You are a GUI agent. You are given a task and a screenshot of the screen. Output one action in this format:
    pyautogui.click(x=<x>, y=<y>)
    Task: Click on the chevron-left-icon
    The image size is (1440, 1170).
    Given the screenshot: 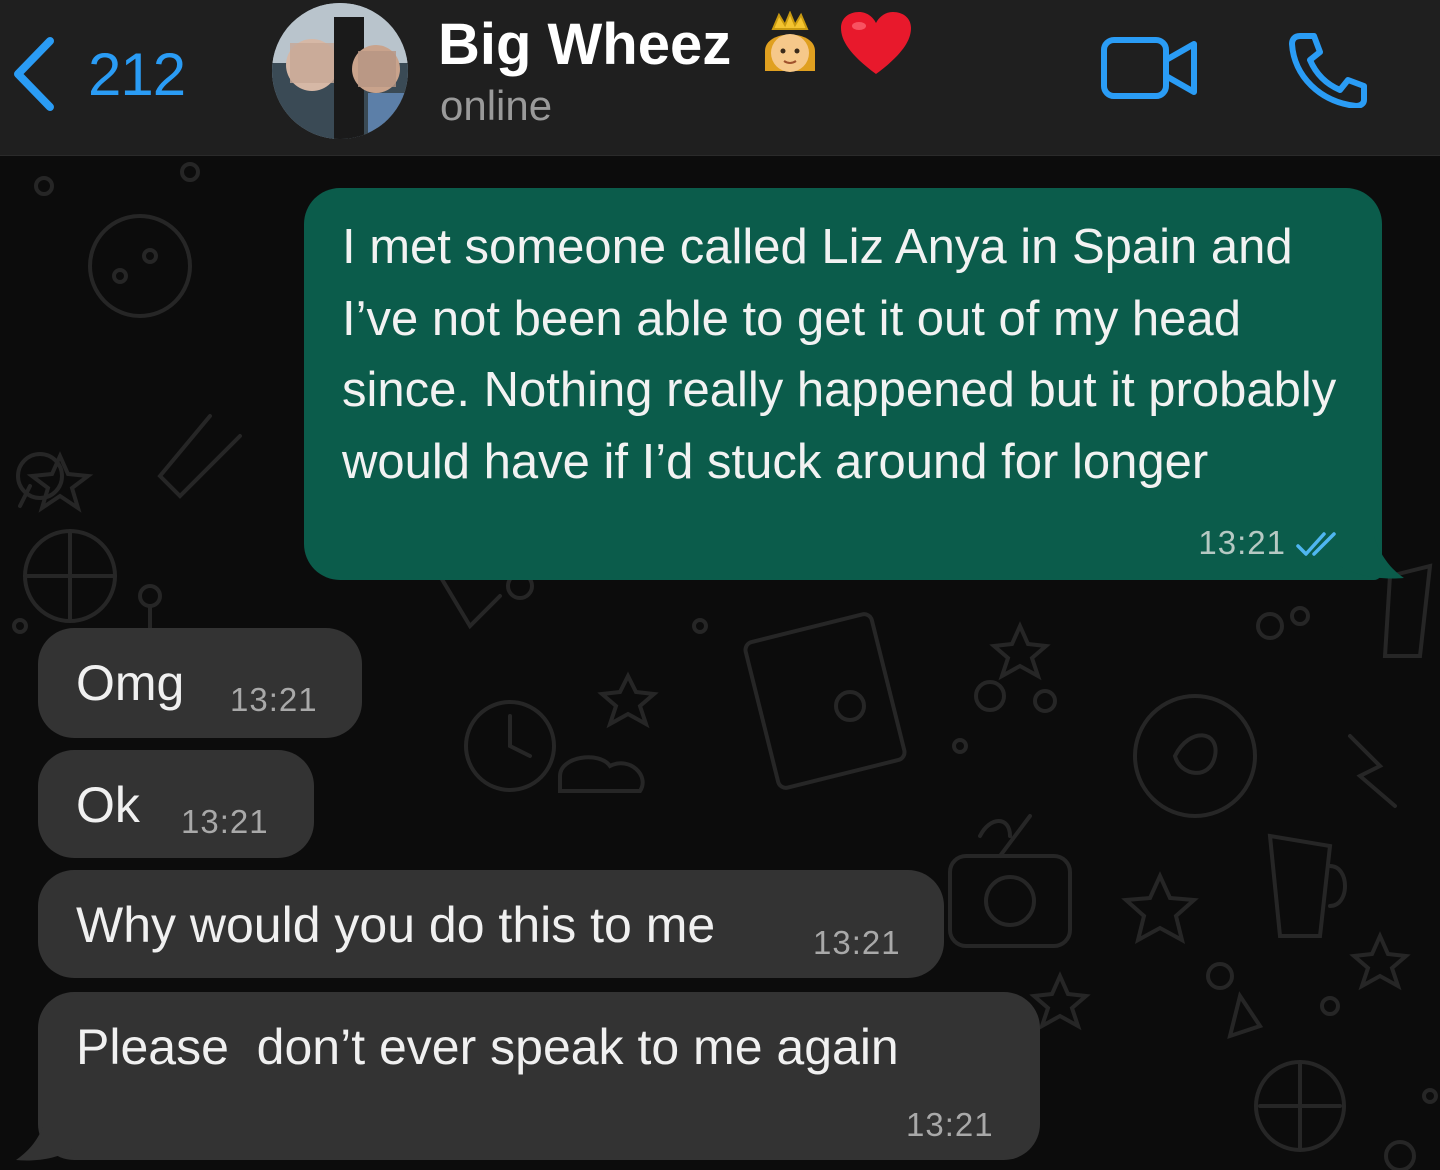 What is the action you would take?
    pyautogui.click(x=34, y=74)
    